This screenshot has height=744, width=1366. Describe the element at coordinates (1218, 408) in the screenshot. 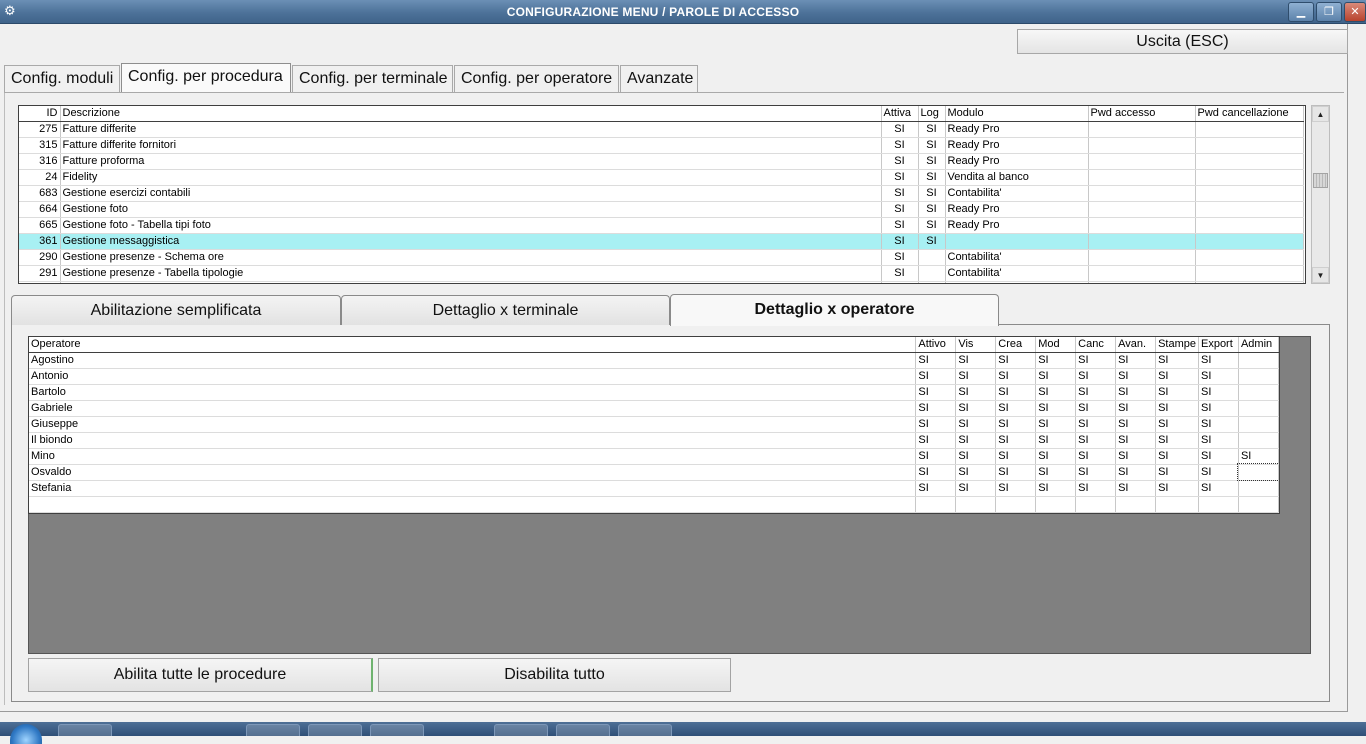

I see `cell-export: SI` at that location.